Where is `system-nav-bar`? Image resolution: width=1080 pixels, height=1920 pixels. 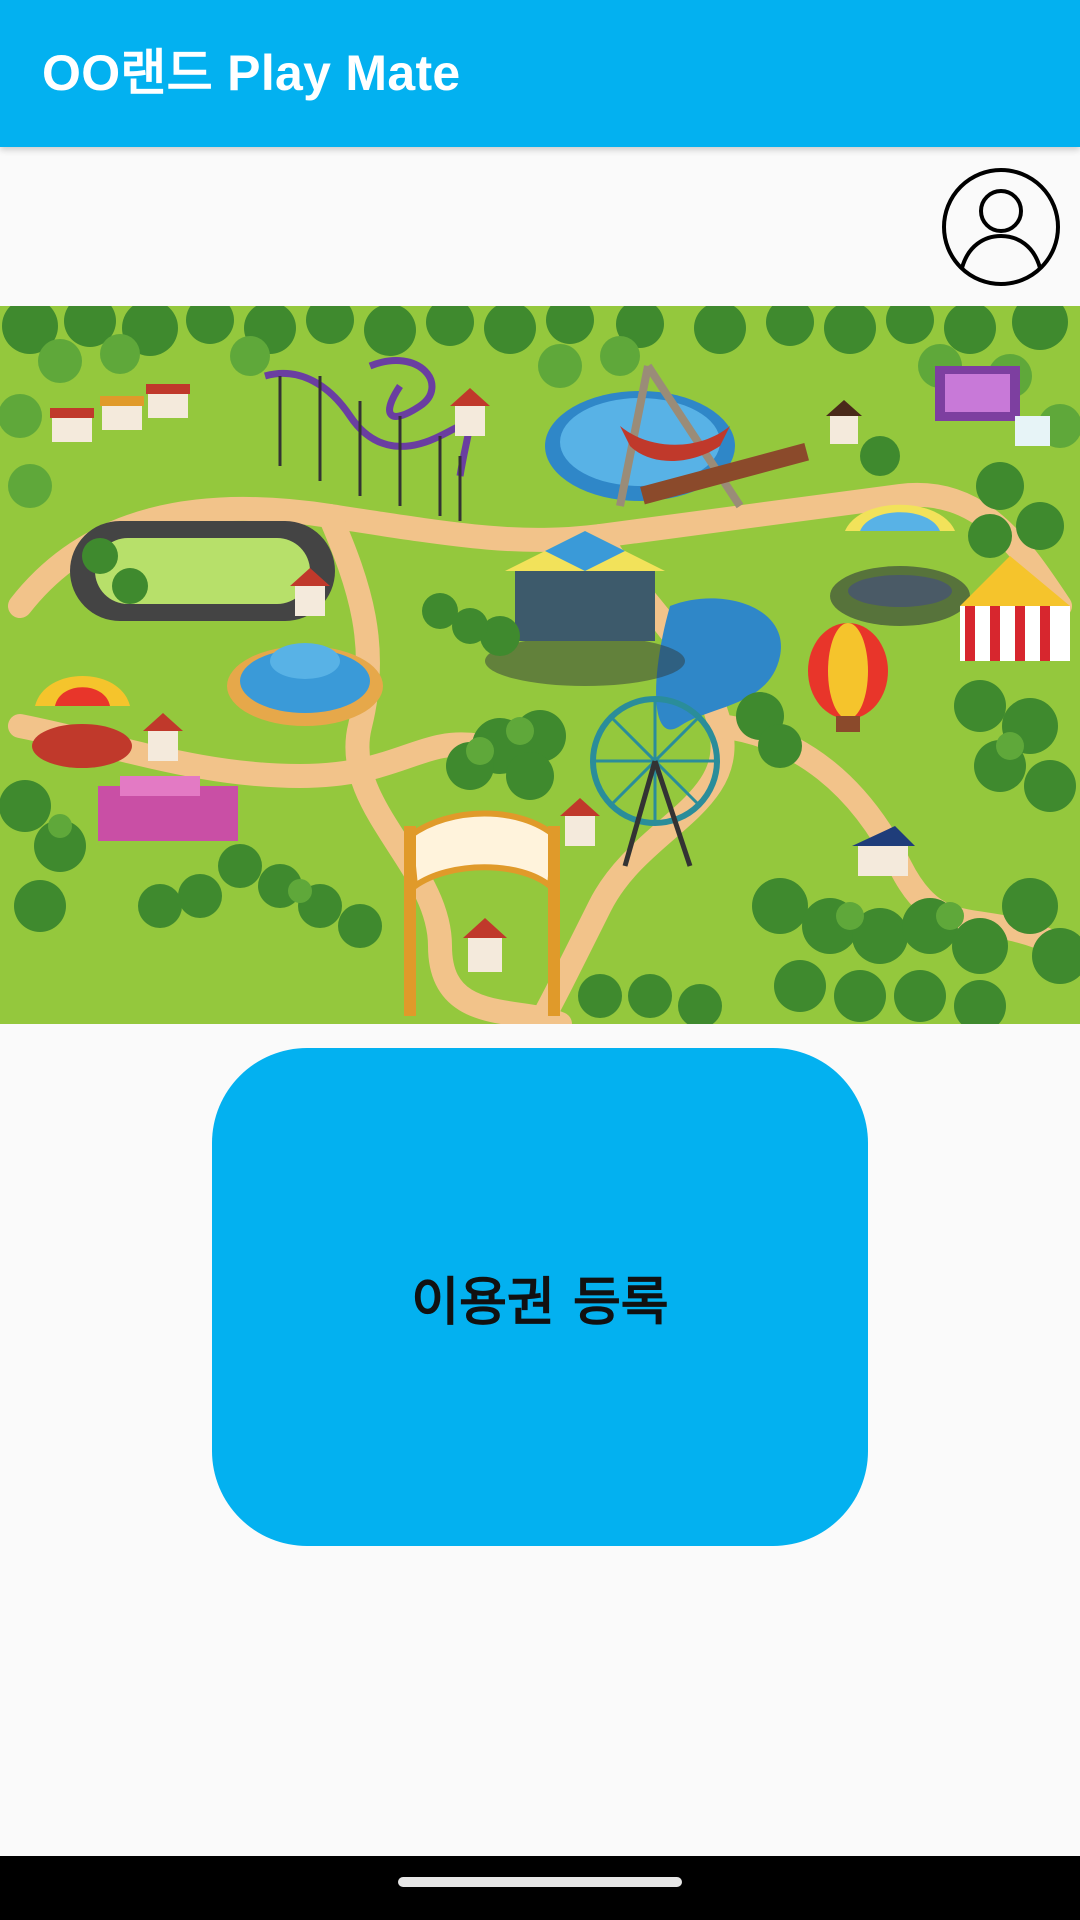 system-nav-bar is located at coordinates (540, 1888).